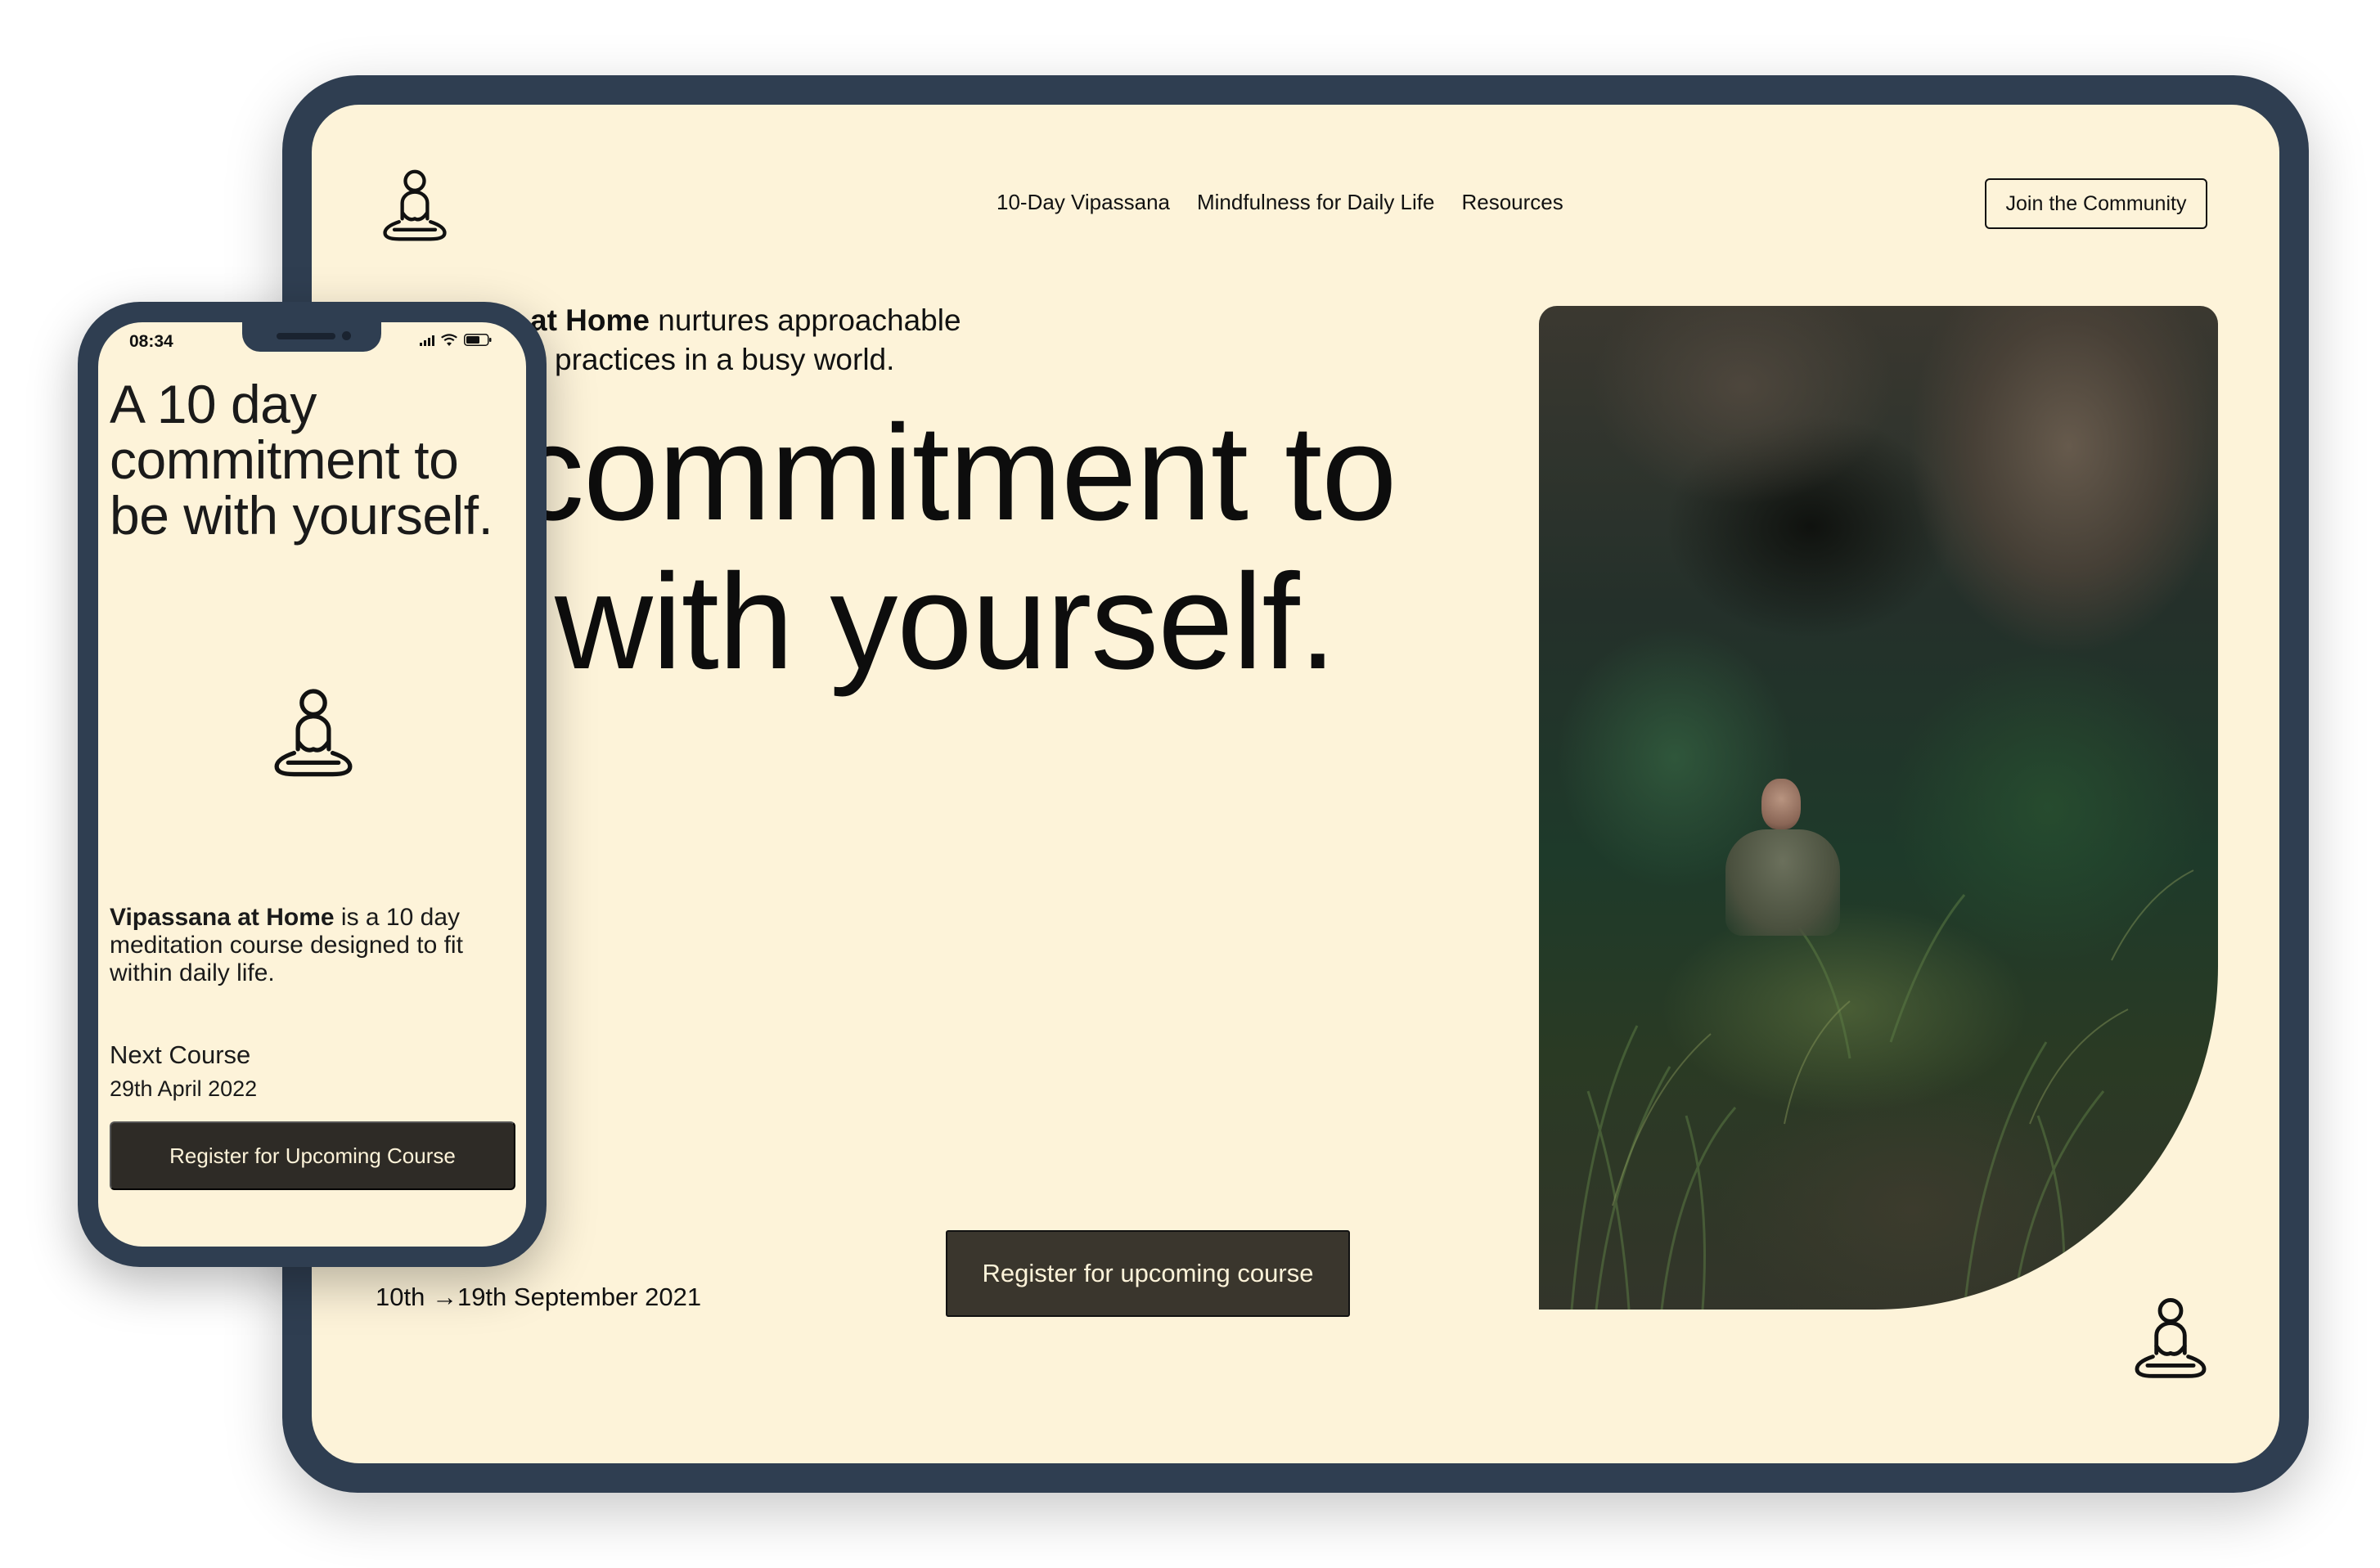  I want to click on signal-icon, so click(427, 340).